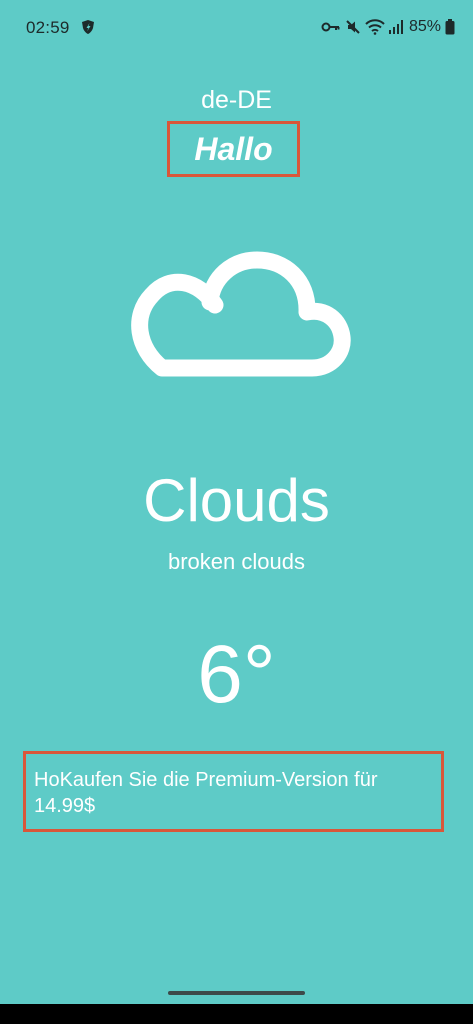 The height and width of the screenshot is (1024, 473). I want to click on weather-description: broken clouds, so click(236, 561).